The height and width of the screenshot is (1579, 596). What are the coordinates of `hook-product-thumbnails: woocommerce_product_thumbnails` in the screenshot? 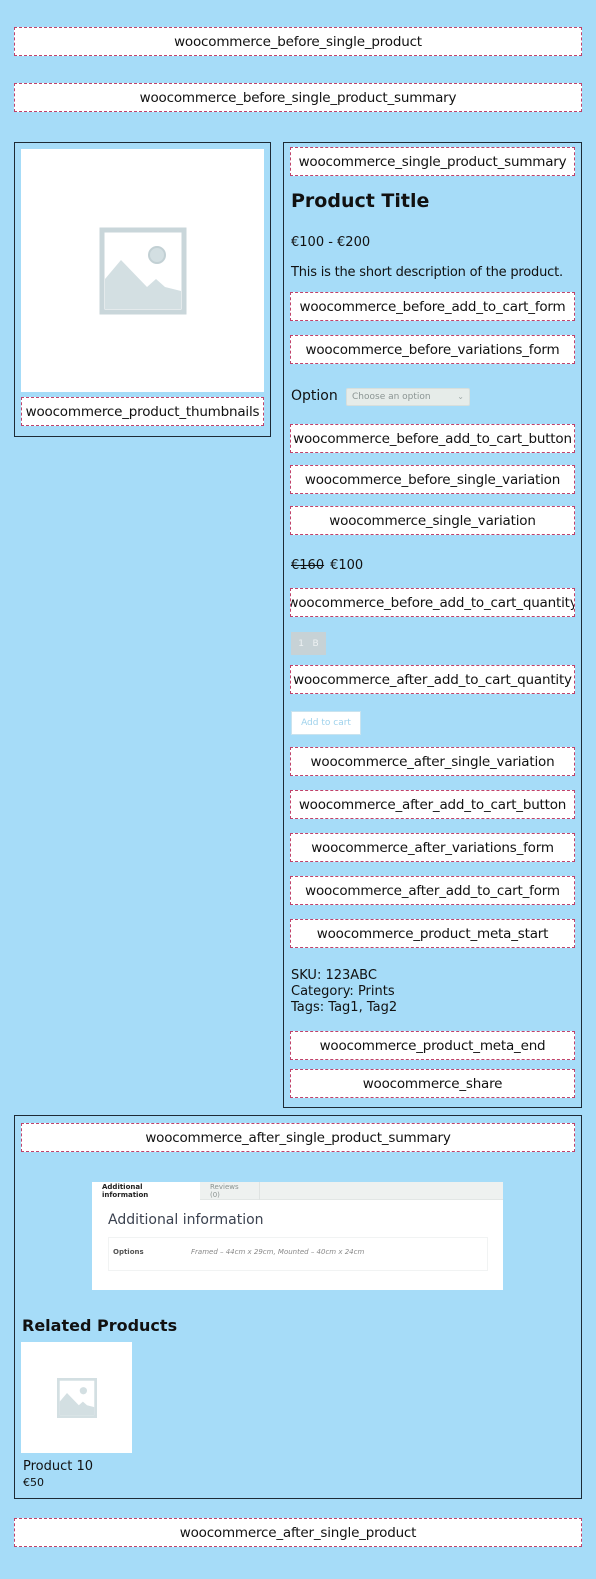 It's located at (142, 411).